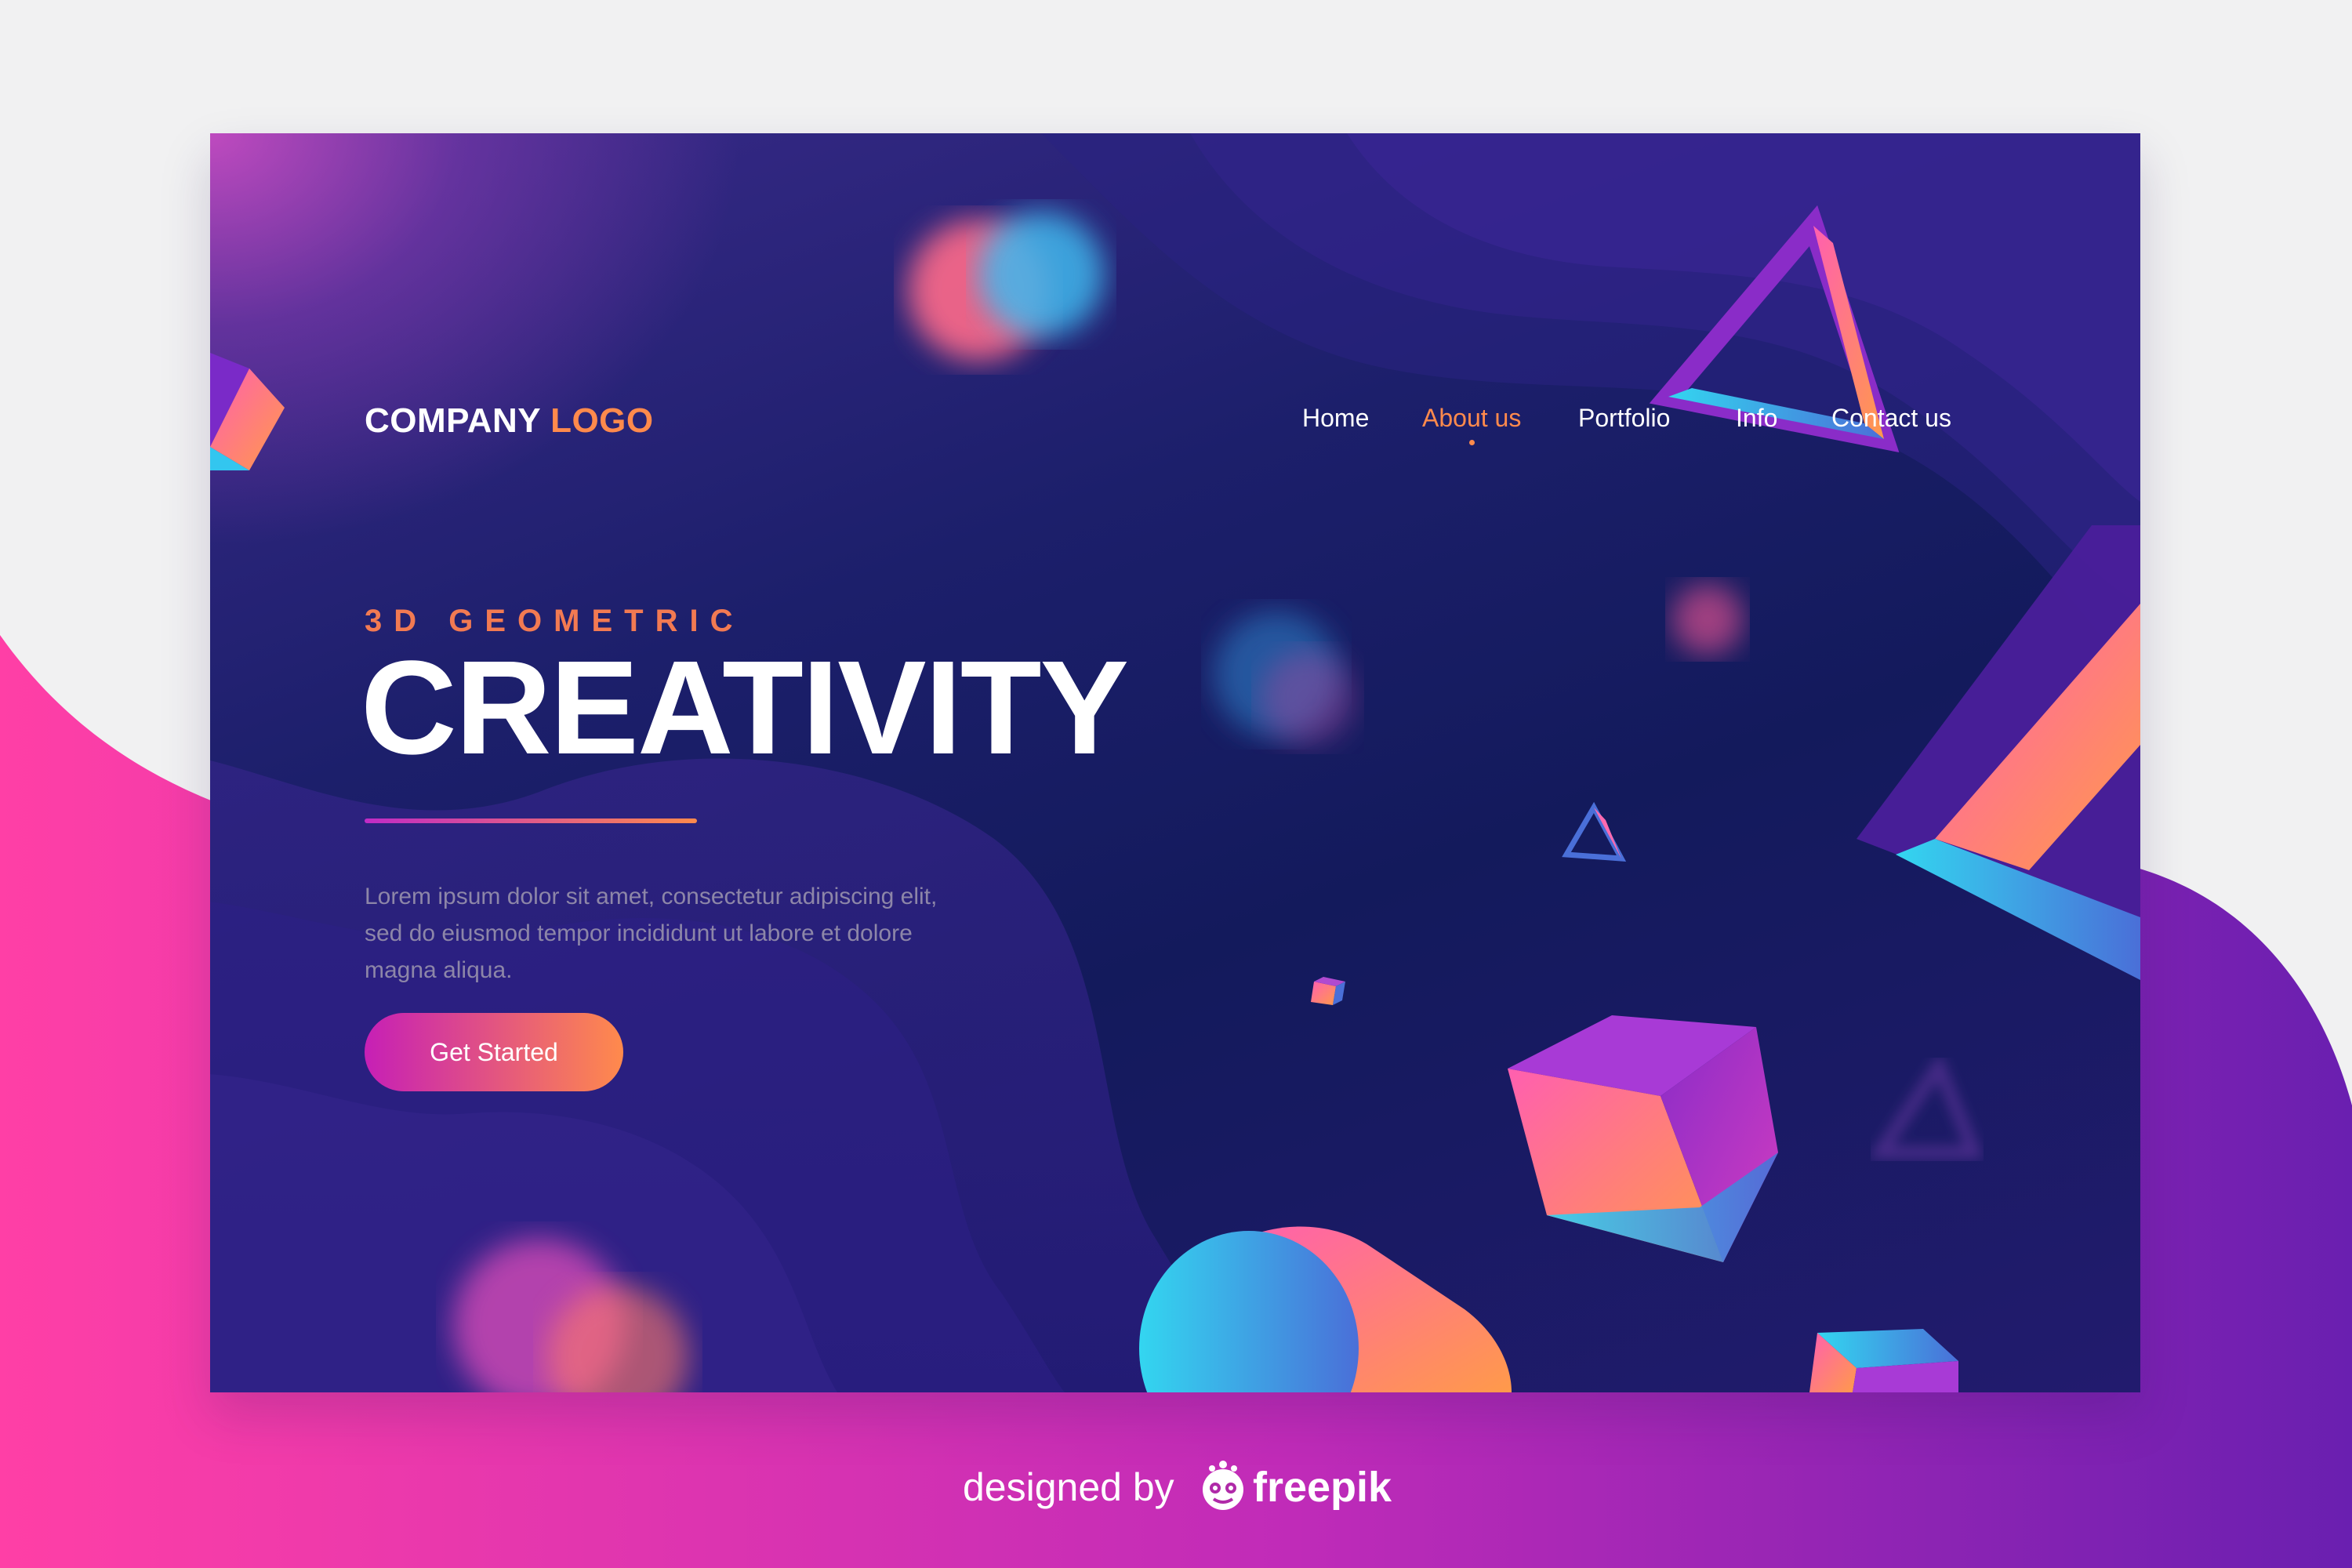 The width and height of the screenshot is (2352, 1568). What do you see at coordinates (1756, 418) in the screenshot?
I see `nav-item-info: Info` at bounding box center [1756, 418].